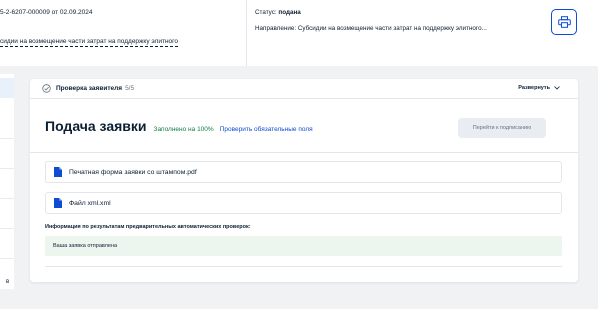 This screenshot has height=309, width=598. I want to click on expand-button: Развернуть, so click(539, 88).